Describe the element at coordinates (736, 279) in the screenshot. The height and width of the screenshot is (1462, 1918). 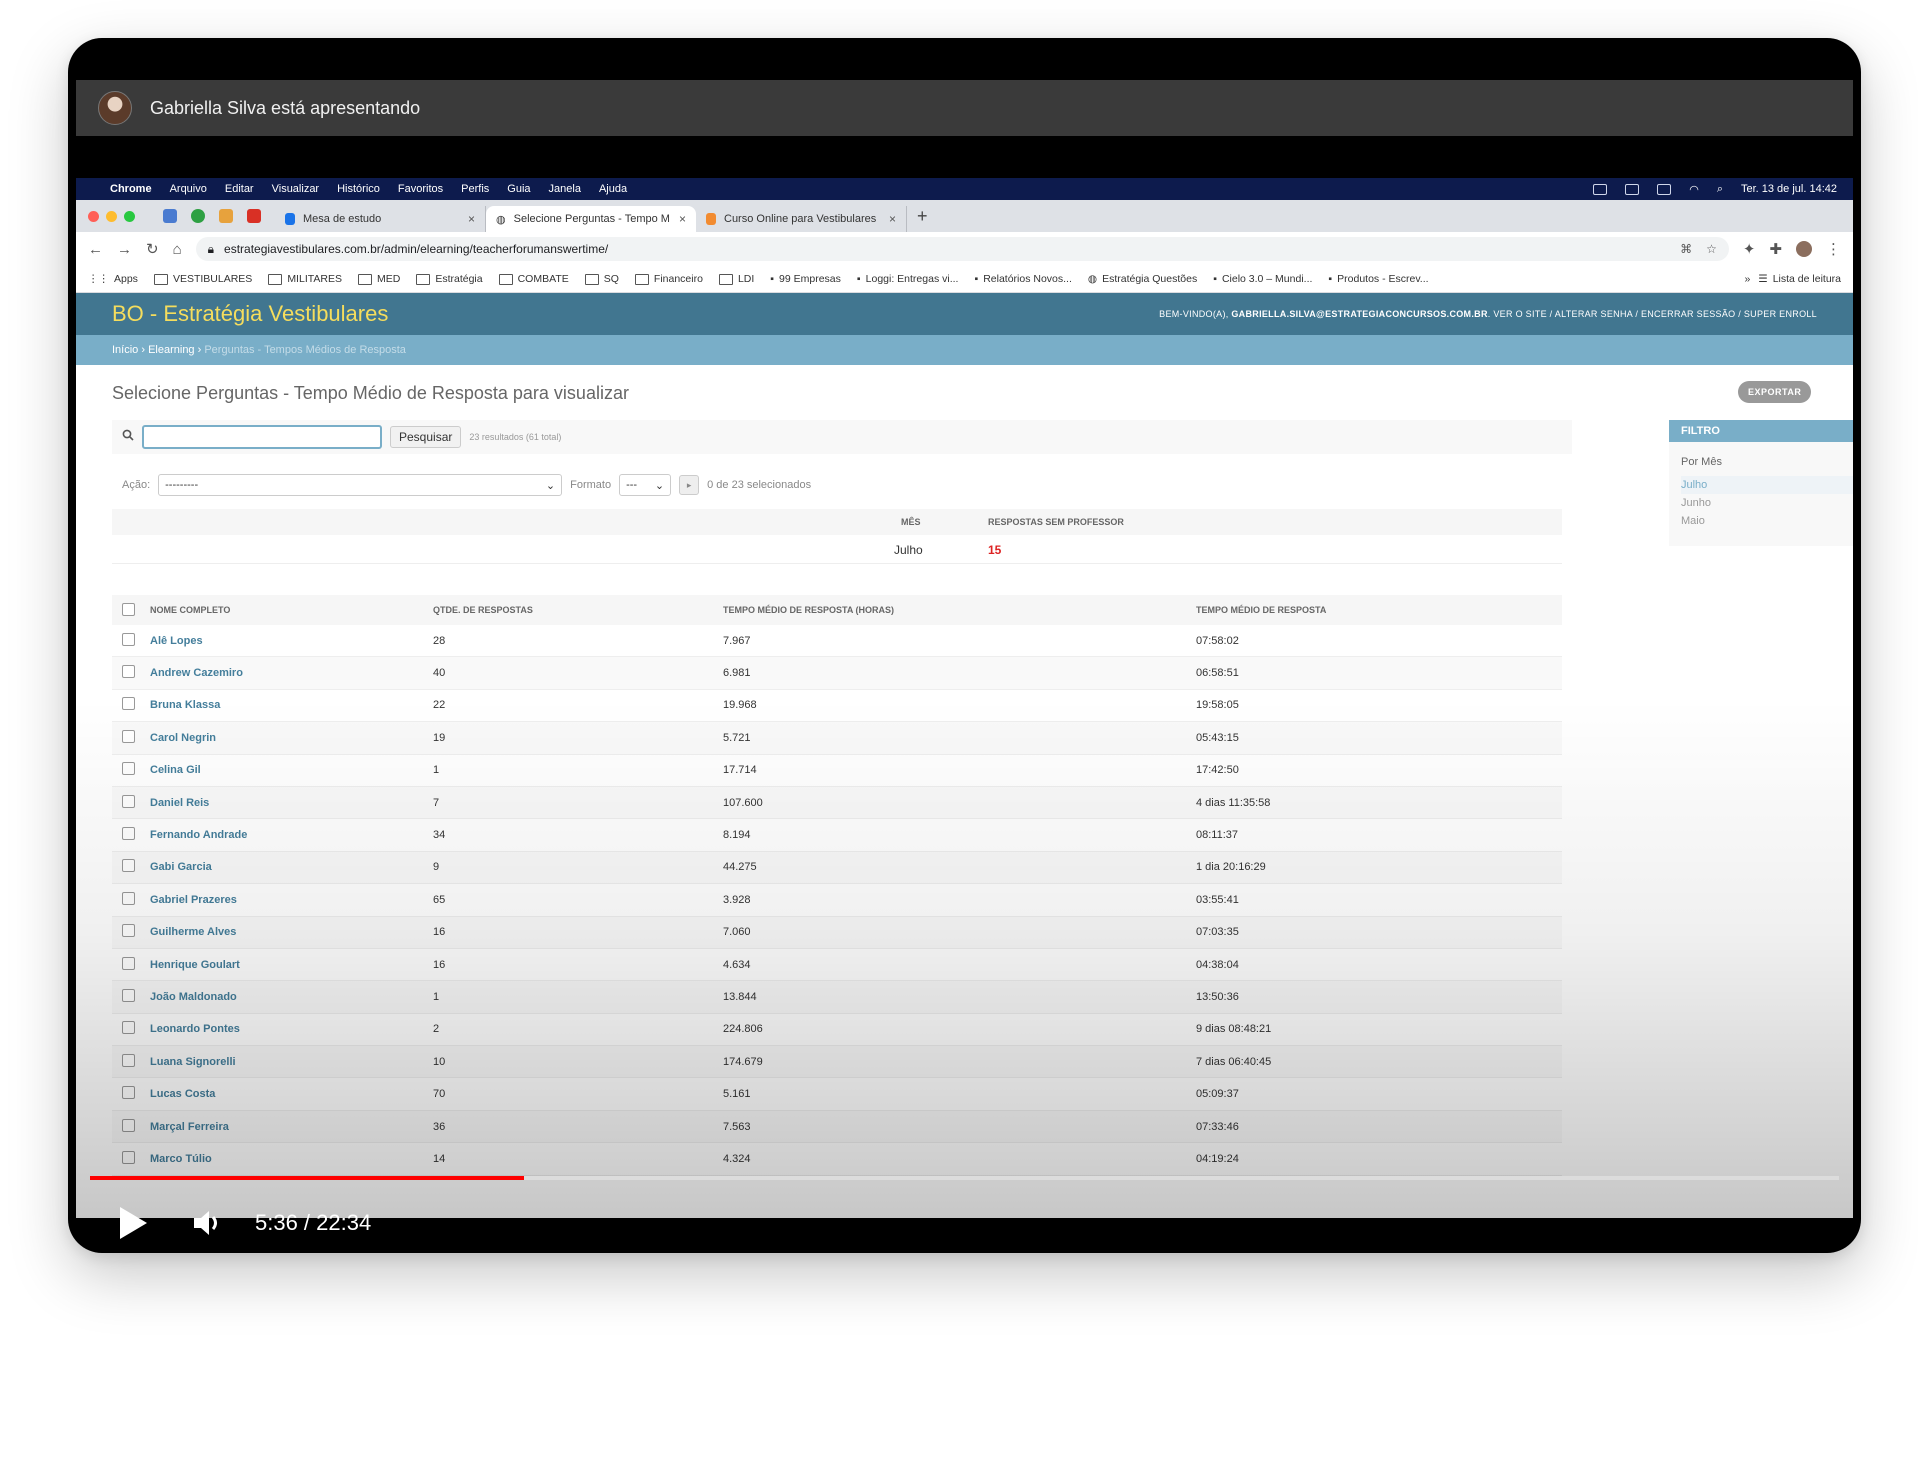
I see `bookmark-ldi: LDI` at that location.